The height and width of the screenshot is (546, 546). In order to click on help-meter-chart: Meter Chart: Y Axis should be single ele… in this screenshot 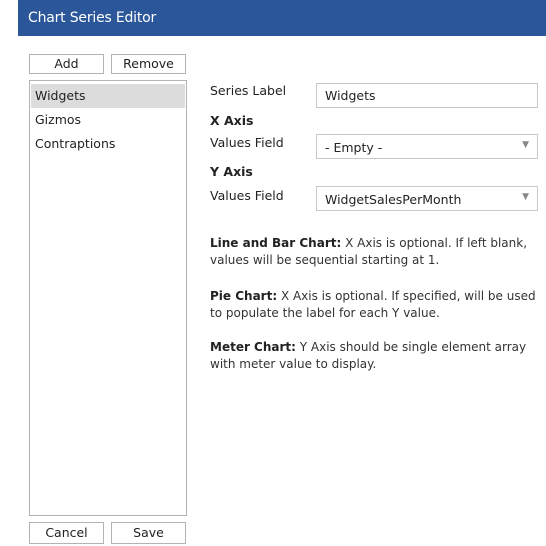, I will do `click(376, 356)`.